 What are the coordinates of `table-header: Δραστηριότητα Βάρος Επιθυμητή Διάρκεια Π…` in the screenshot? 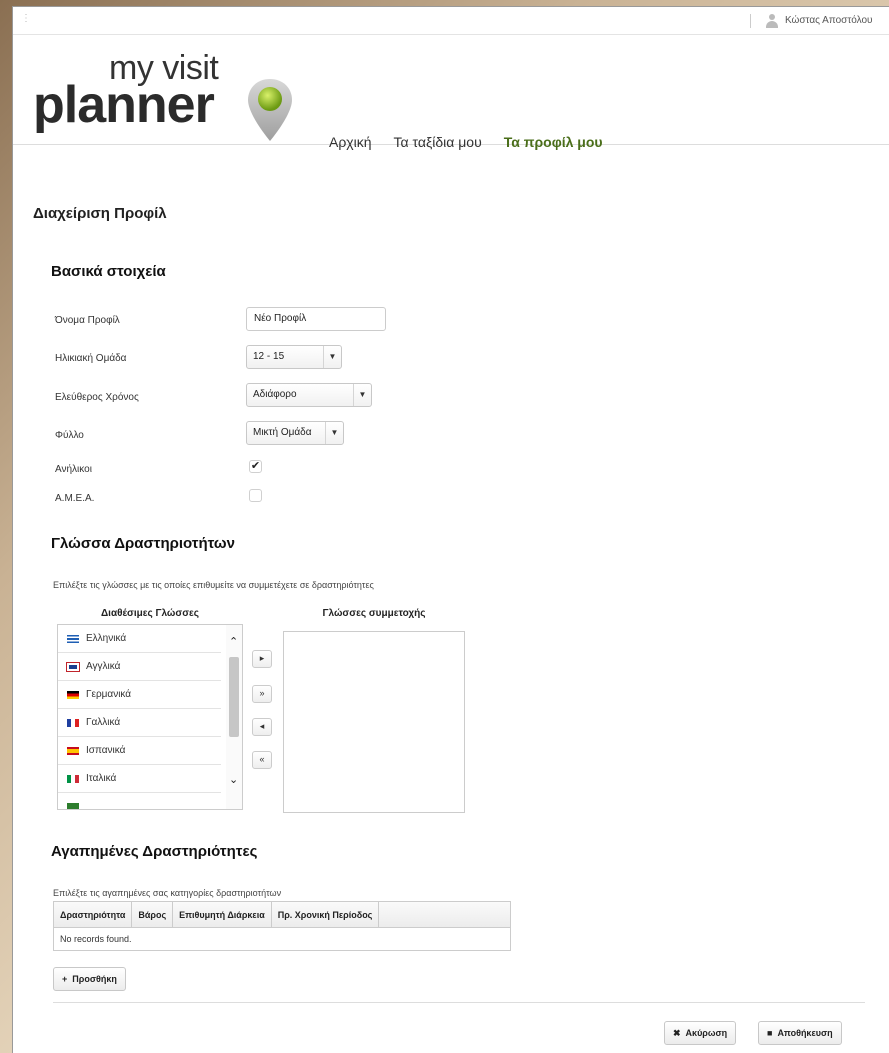 It's located at (282, 915).